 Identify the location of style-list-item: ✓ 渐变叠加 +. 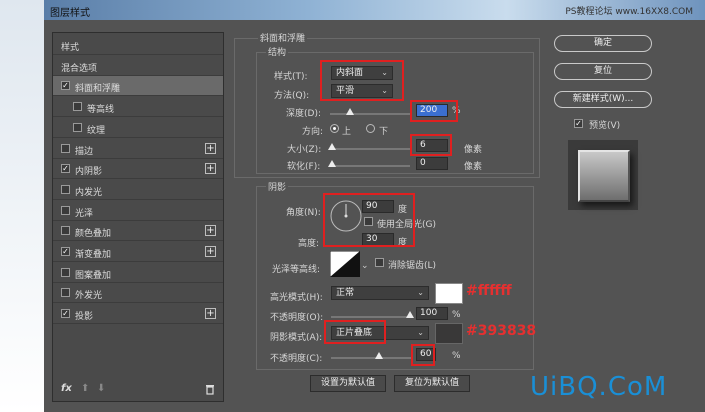
(138, 252).